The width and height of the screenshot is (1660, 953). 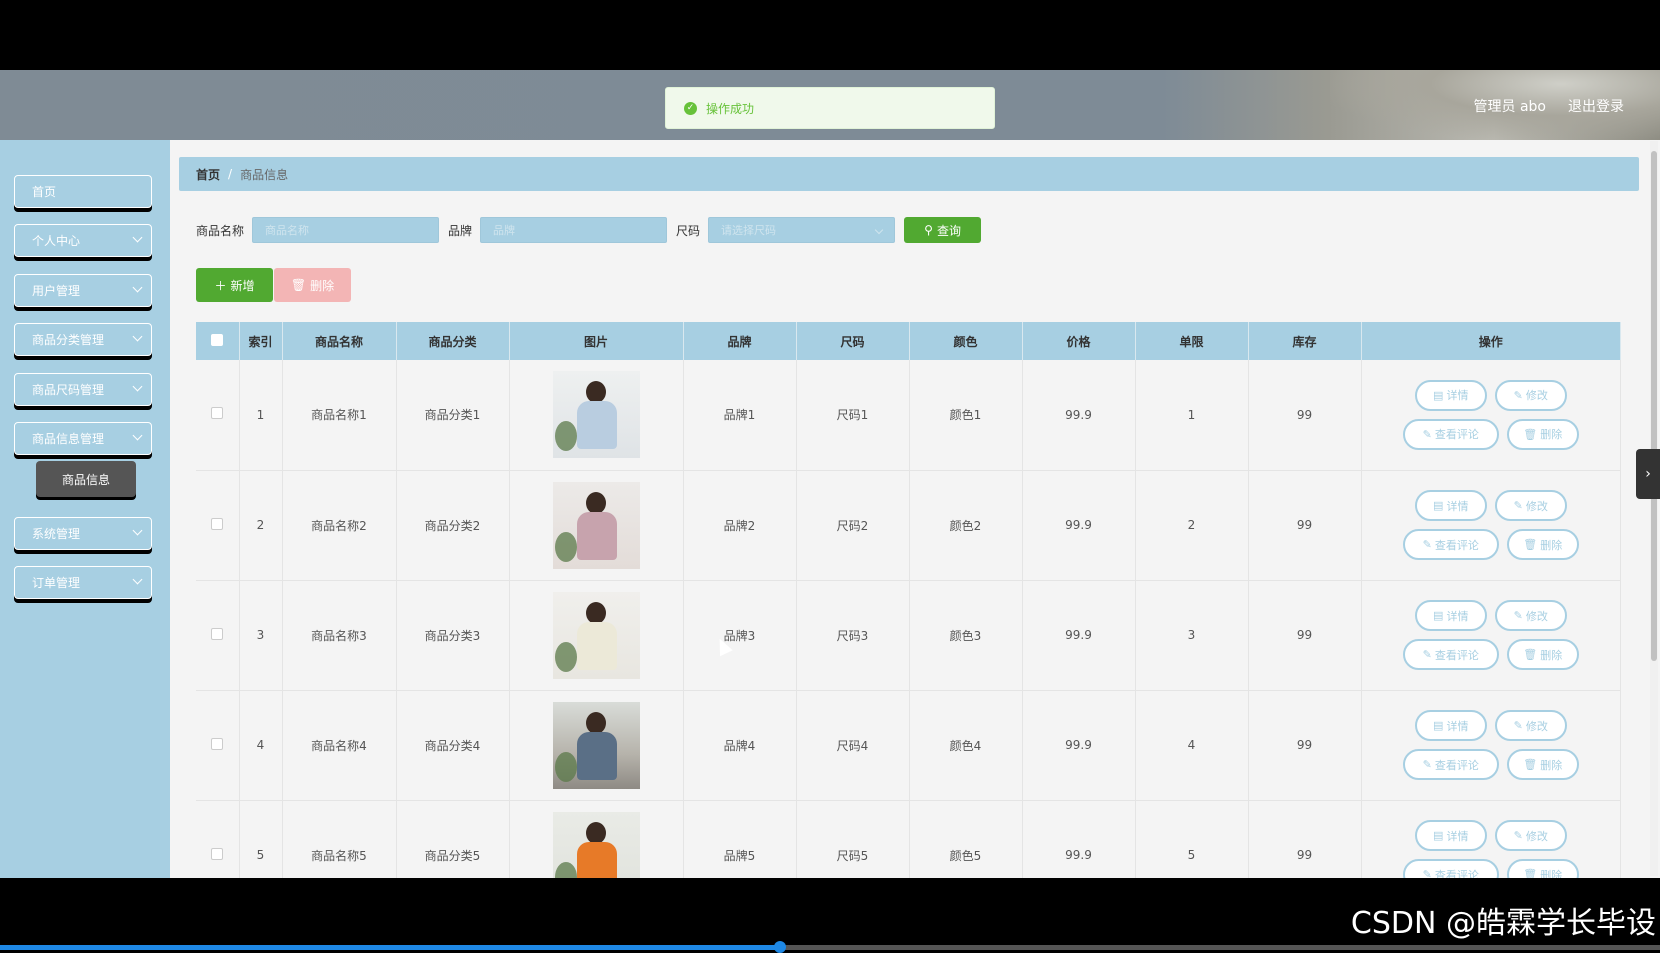 I want to click on breadcrumb: 首页 / 商品信息, so click(x=909, y=174).